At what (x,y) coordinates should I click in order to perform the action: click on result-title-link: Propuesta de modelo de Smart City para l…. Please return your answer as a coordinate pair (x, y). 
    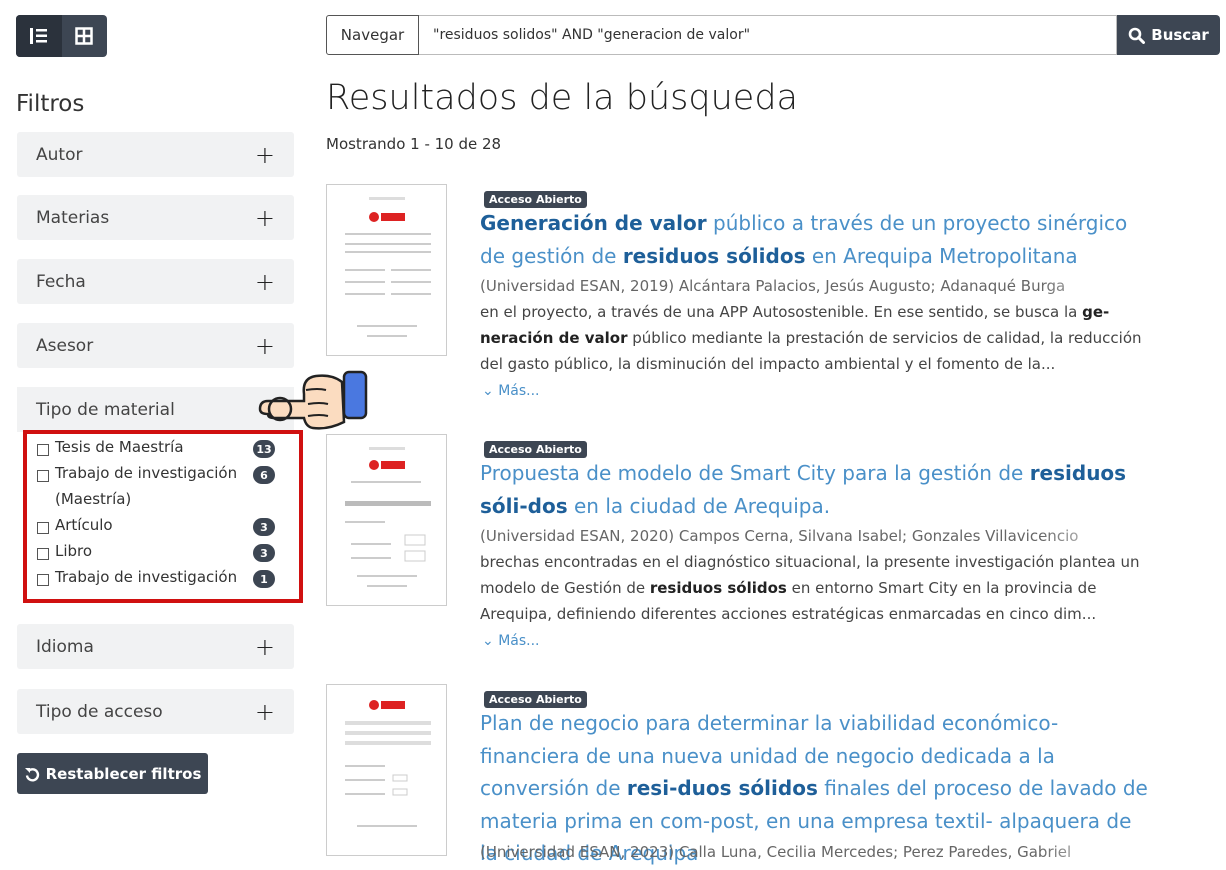
    Looking at the image, I should click on (815, 489).